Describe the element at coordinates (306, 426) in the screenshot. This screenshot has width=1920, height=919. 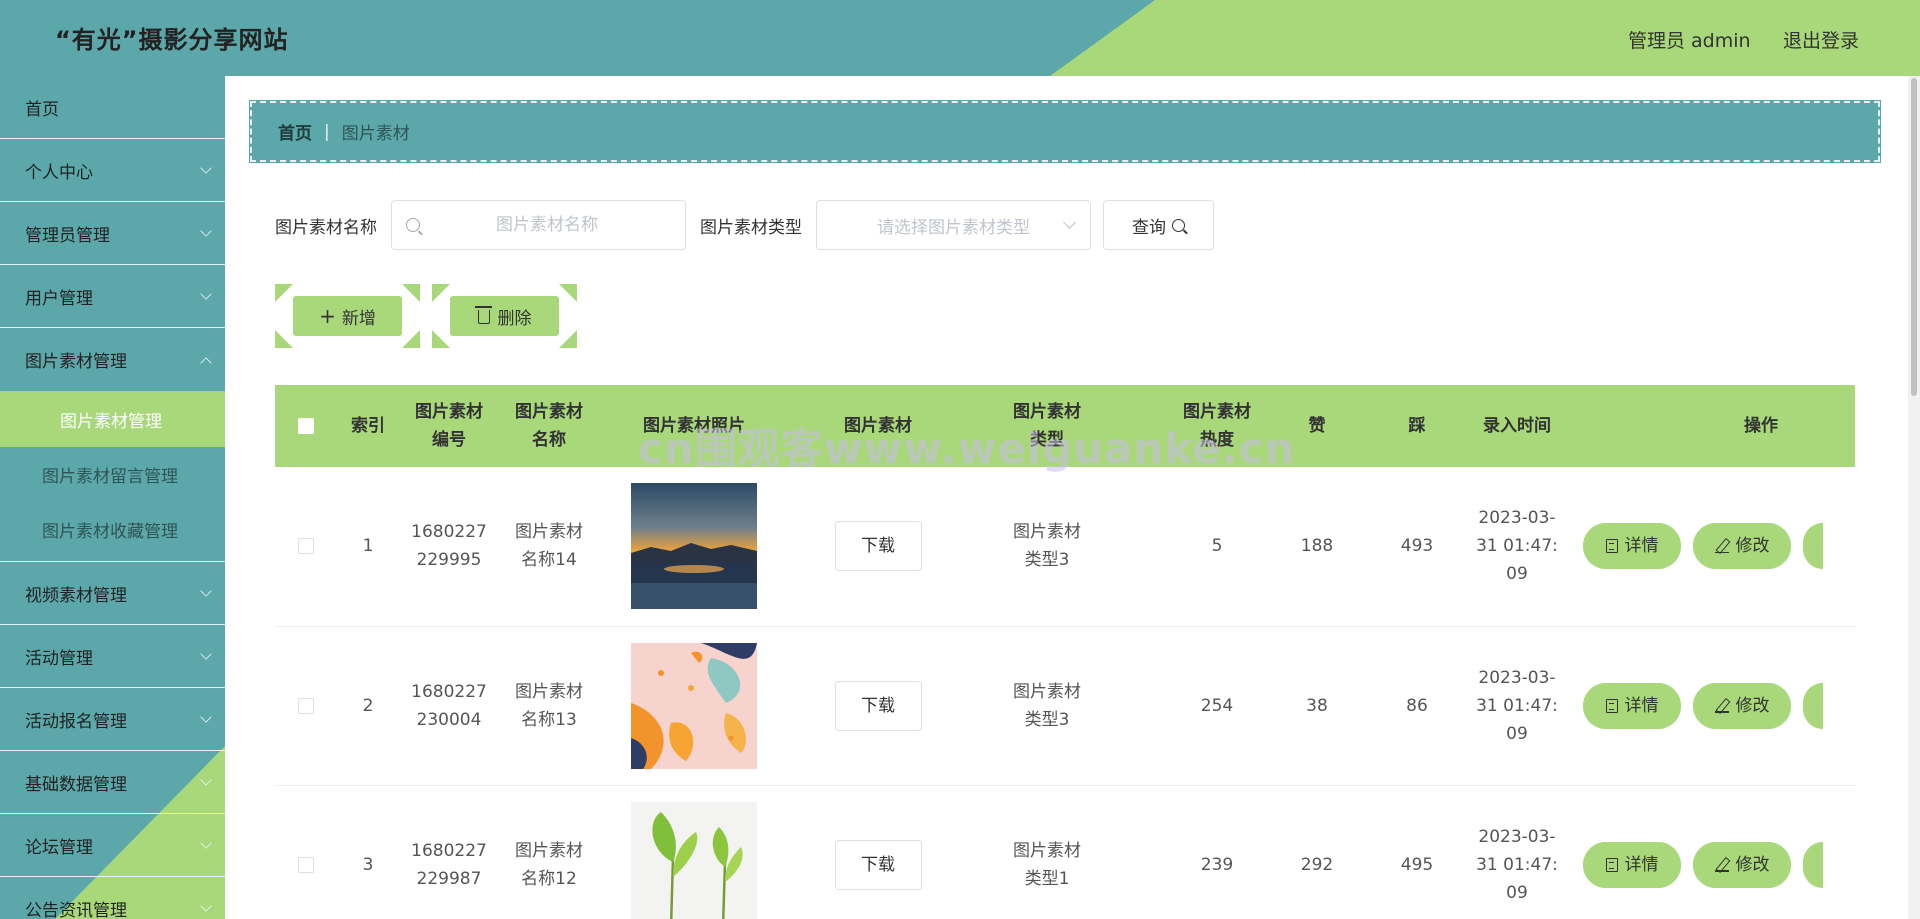
I see `select-all-checkbox` at that location.